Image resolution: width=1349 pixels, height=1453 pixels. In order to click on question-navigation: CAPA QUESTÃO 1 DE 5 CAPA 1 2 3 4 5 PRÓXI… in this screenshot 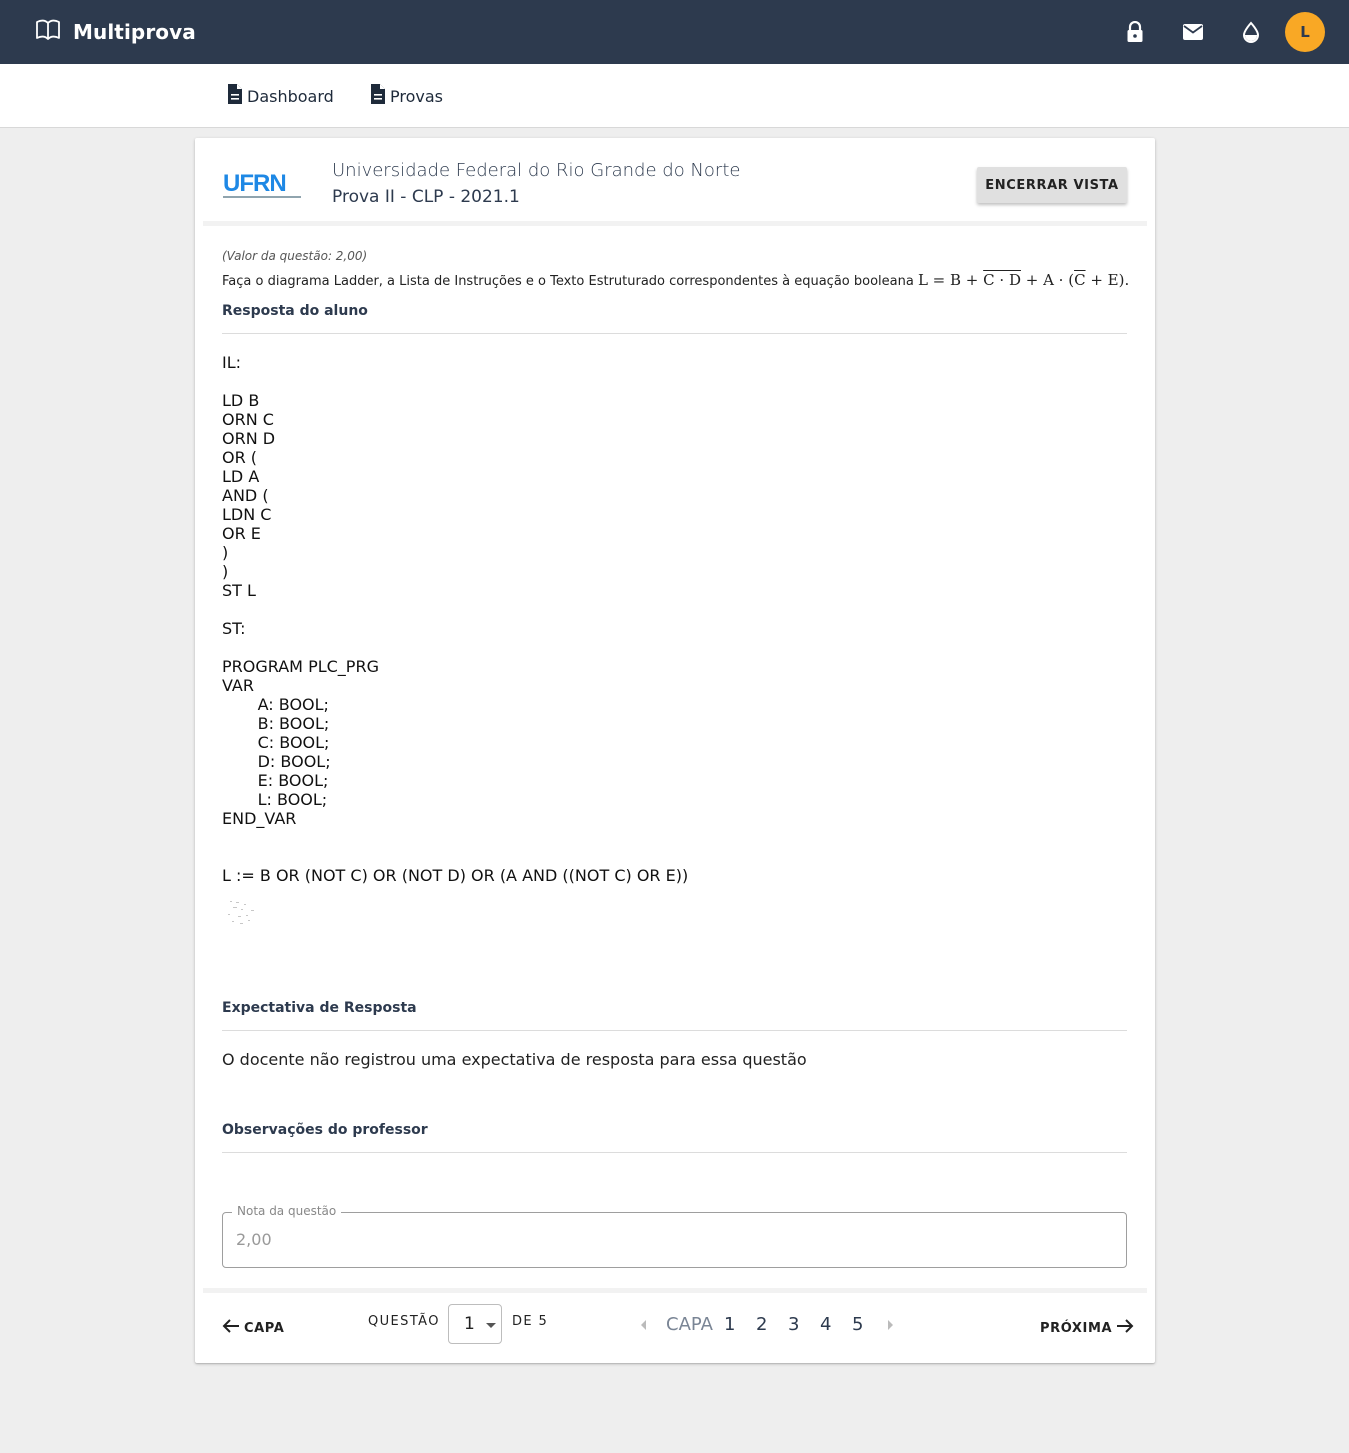, I will do `click(675, 1330)`.